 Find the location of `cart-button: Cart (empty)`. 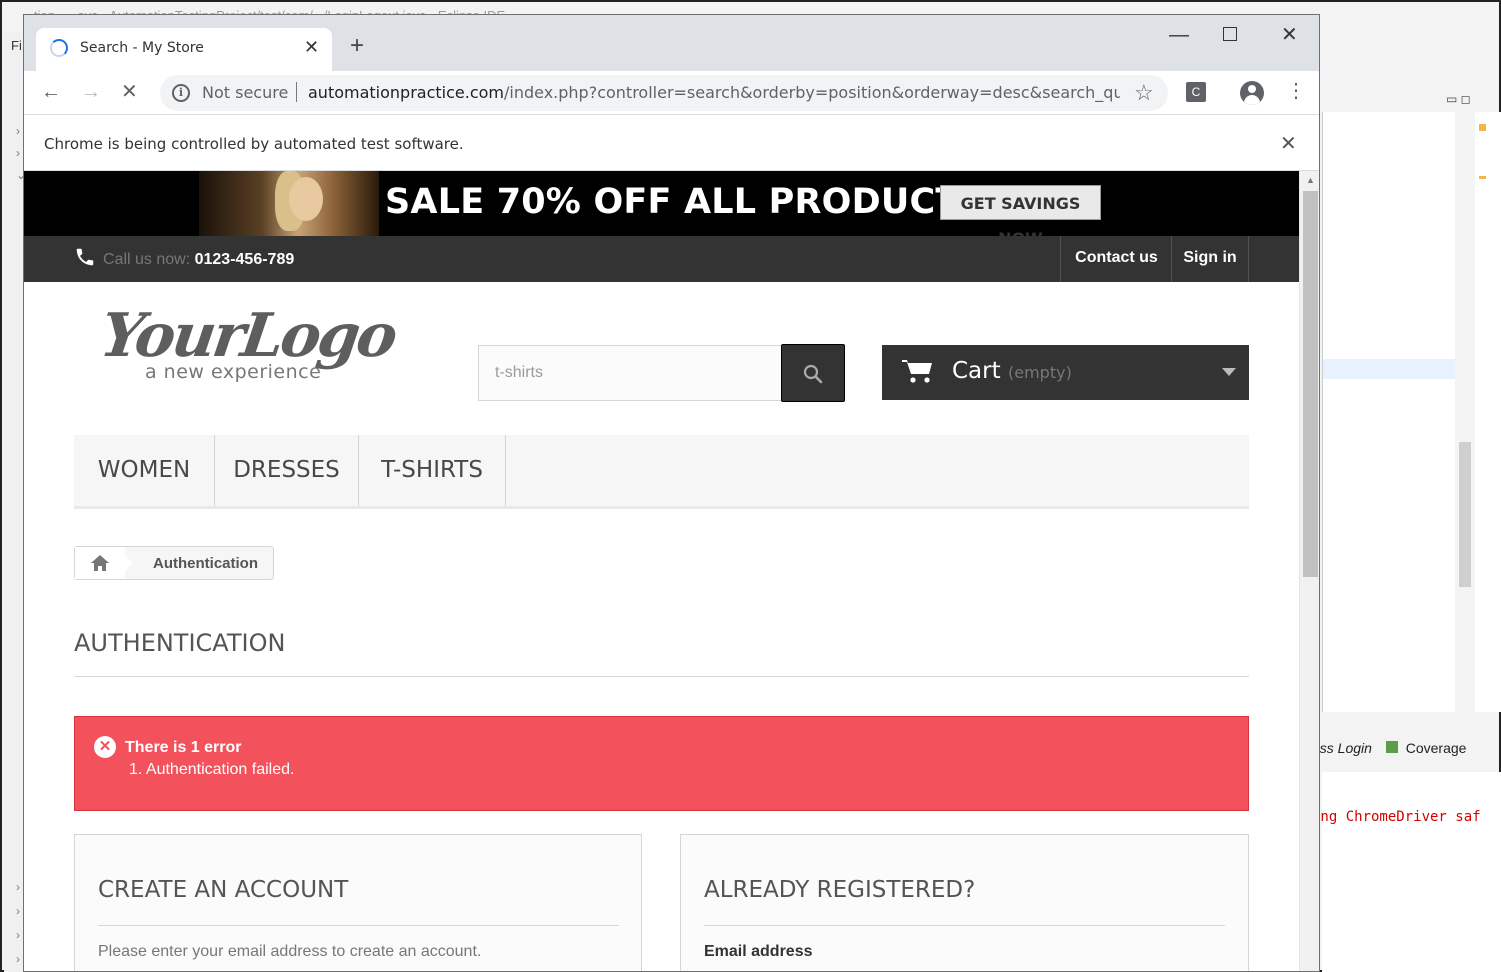

cart-button: Cart (empty) is located at coordinates (1065, 372).